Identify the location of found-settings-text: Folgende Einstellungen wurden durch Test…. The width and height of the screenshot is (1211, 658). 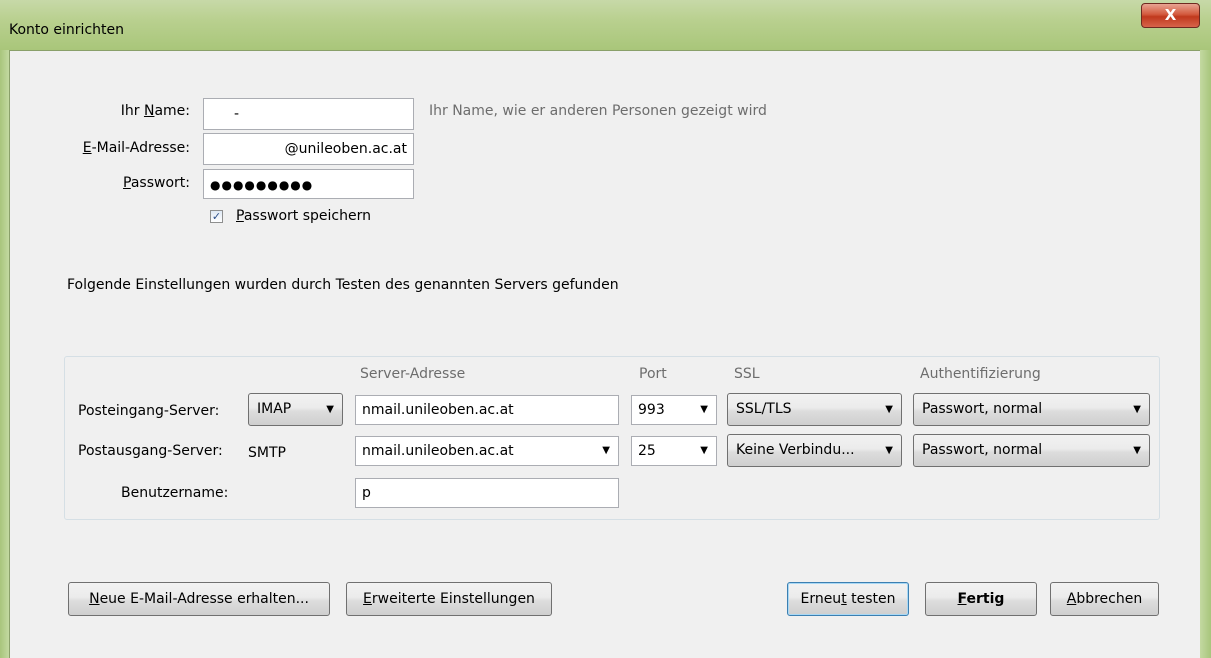
(343, 285).